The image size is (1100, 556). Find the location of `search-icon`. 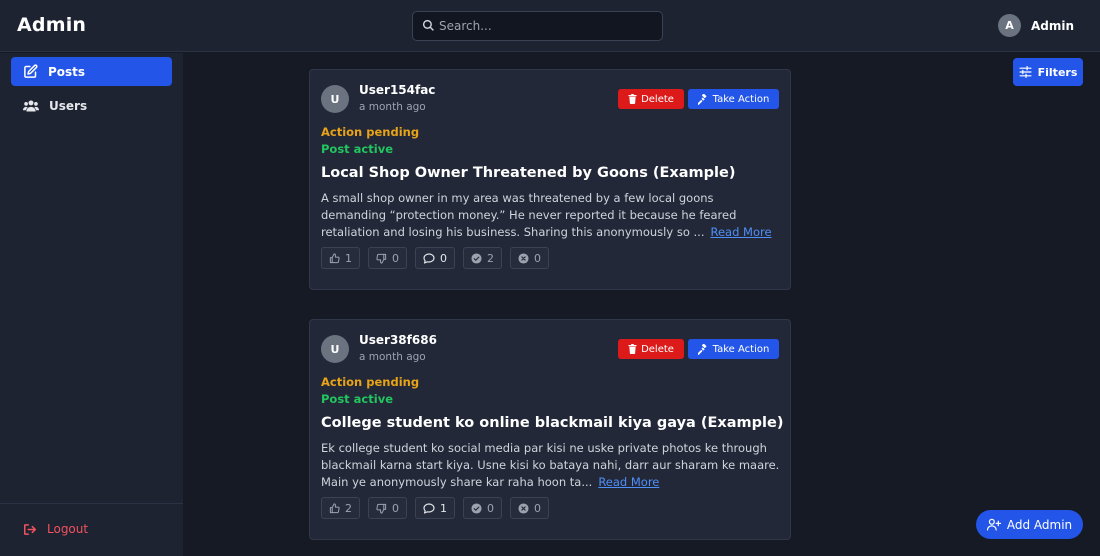

search-icon is located at coordinates (428, 25).